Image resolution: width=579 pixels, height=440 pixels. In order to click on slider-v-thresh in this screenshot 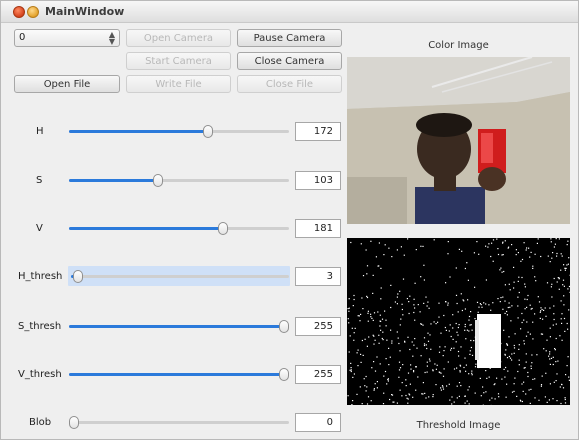, I will do `click(179, 374)`.